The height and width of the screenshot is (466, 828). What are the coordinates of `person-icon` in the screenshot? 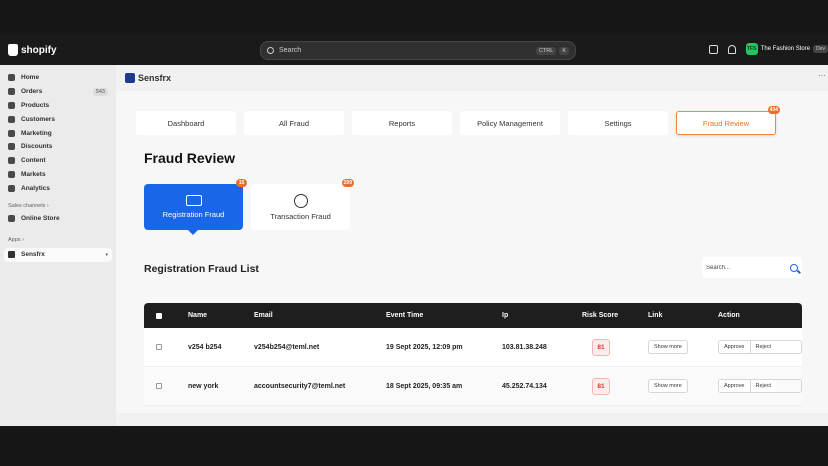 It's located at (11, 119).